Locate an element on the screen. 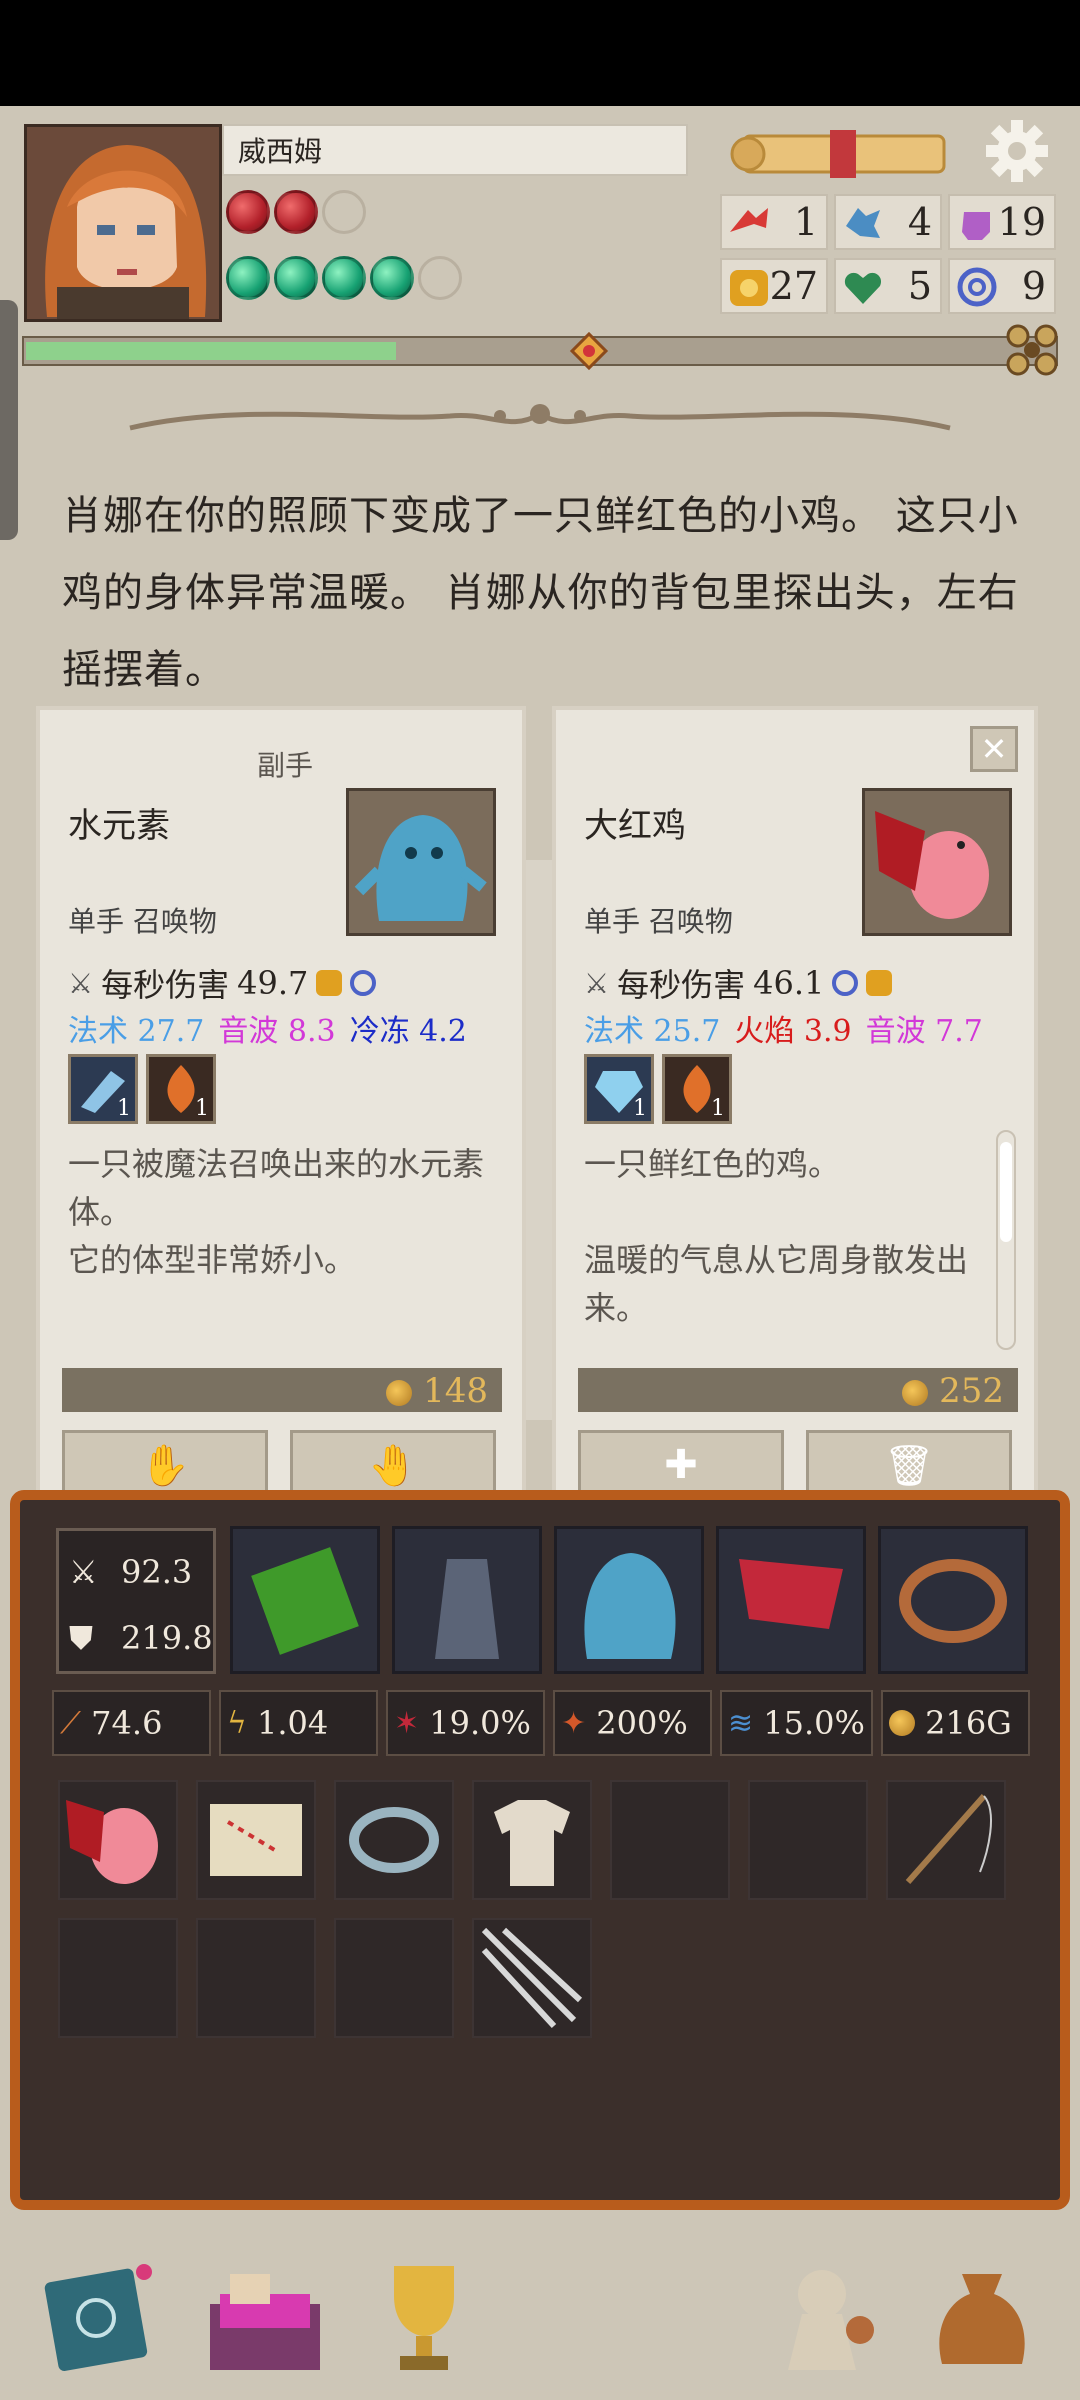  attr-crit-damage: ✦ 200% is located at coordinates (632, 1723).